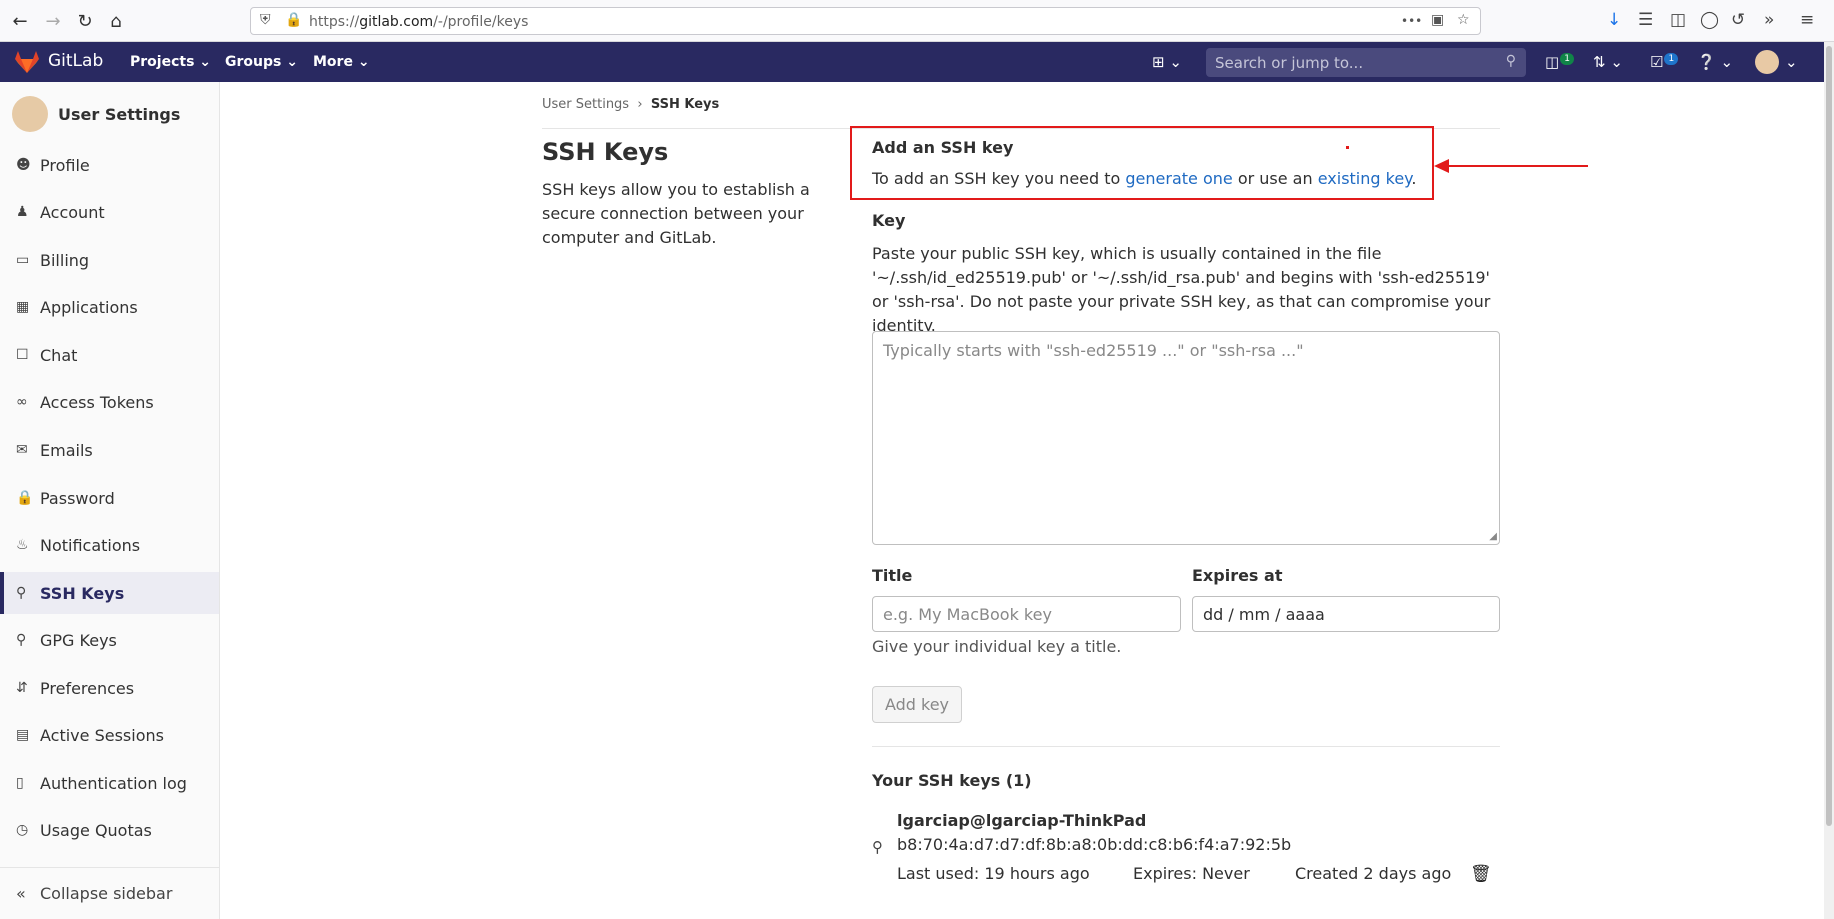 Image resolution: width=1834 pixels, height=919 pixels. I want to click on home-icon: ⌂, so click(116, 21).